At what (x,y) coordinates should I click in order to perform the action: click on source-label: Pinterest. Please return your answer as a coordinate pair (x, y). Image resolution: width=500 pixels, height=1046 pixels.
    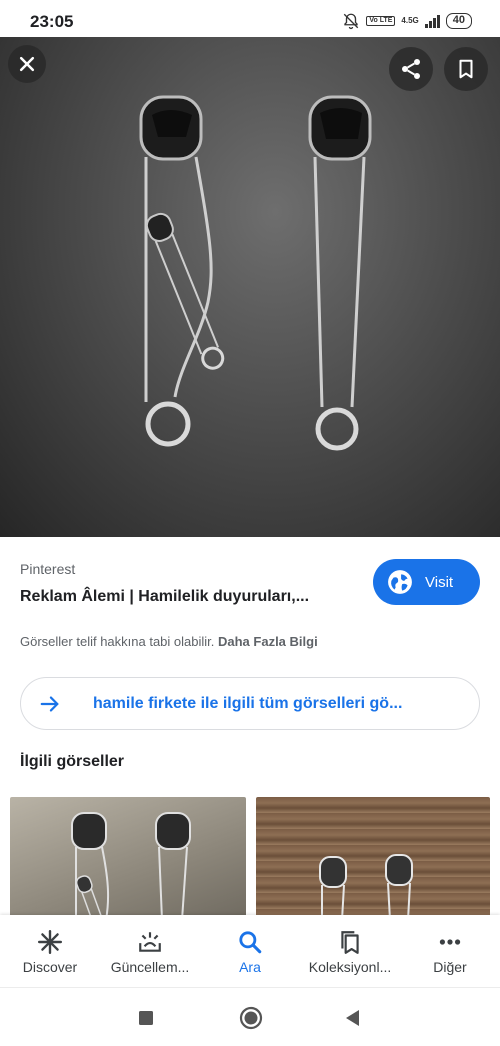
    Looking at the image, I should click on (47, 569).